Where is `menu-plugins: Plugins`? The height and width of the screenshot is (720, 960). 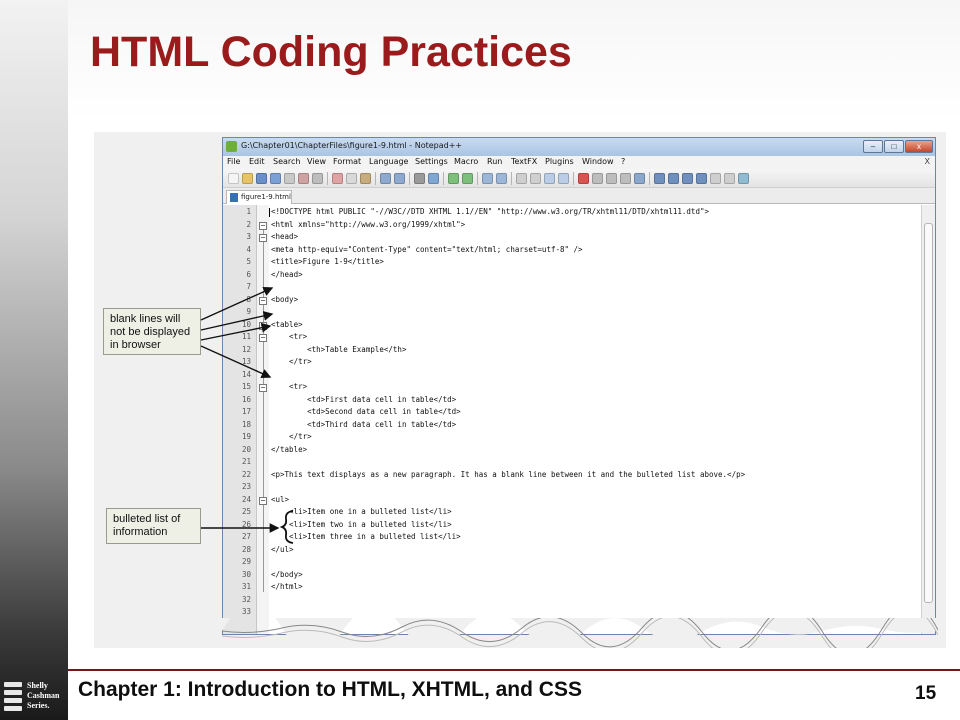
menu-plugins: Plugins is located at coordinates (559, 161).